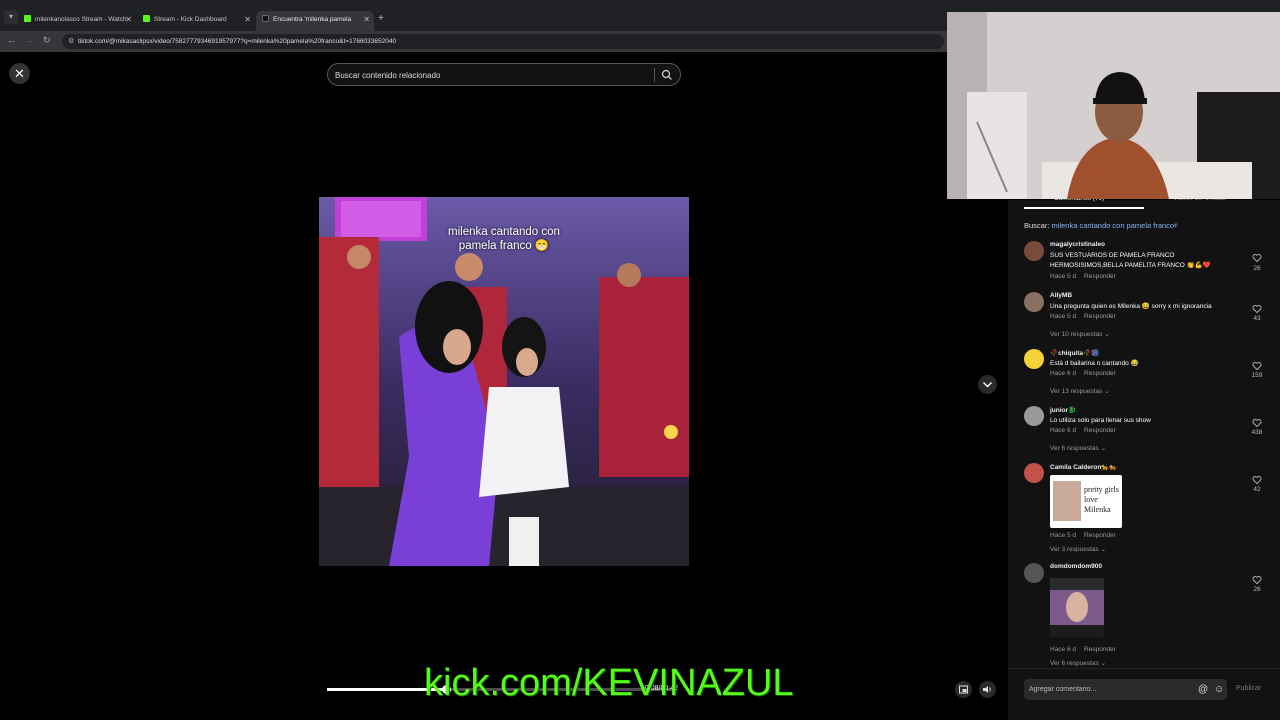  I want to click on tiktok-favicon-icon, so click(265, 18).